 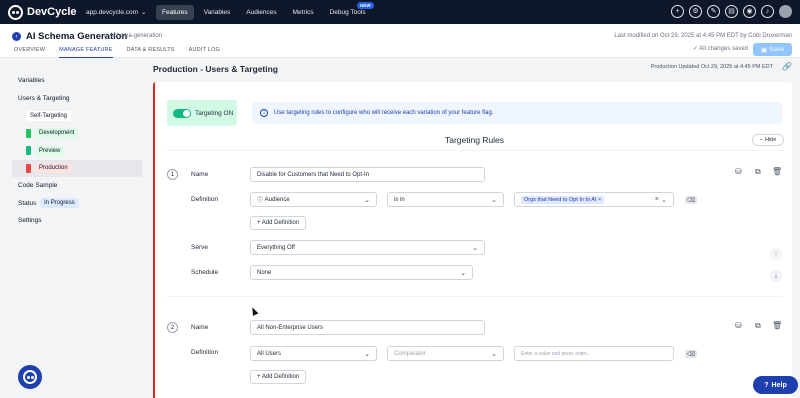 I want to click on property-select: ⓘ Audience ⌄, so click(x=313, y=199).